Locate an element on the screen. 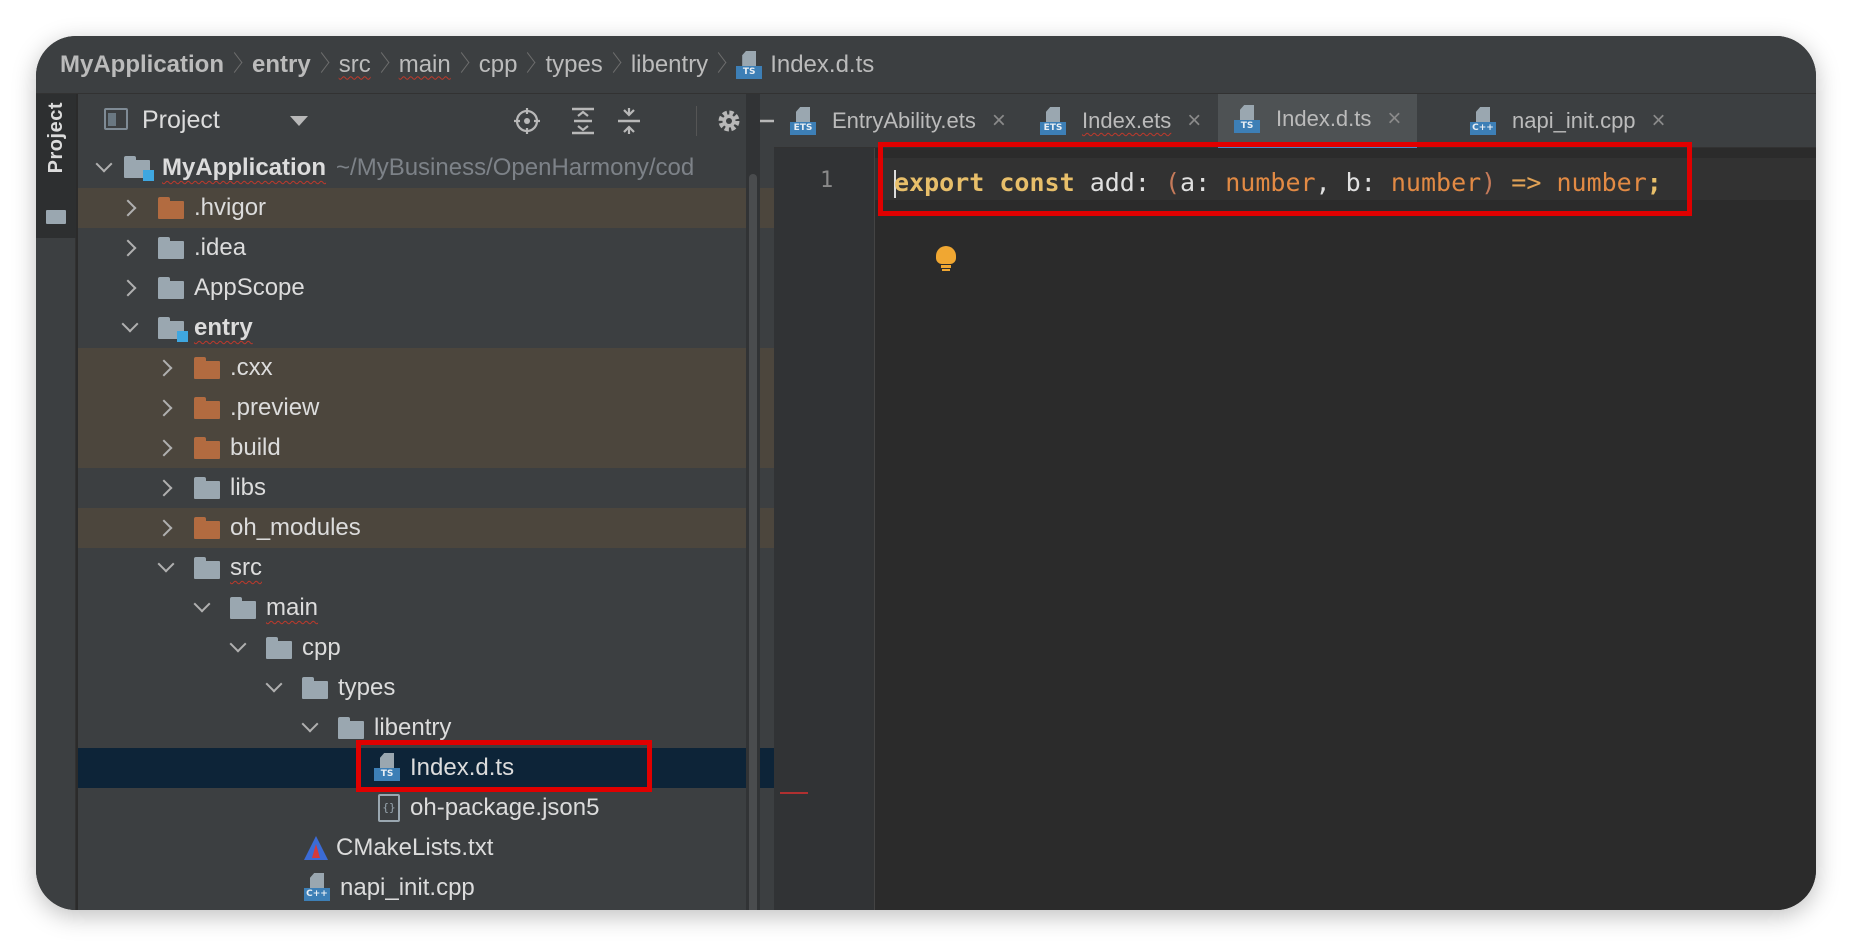 The image size is (1852, 946). tree-label: libs is located at coordinates (248, 487).